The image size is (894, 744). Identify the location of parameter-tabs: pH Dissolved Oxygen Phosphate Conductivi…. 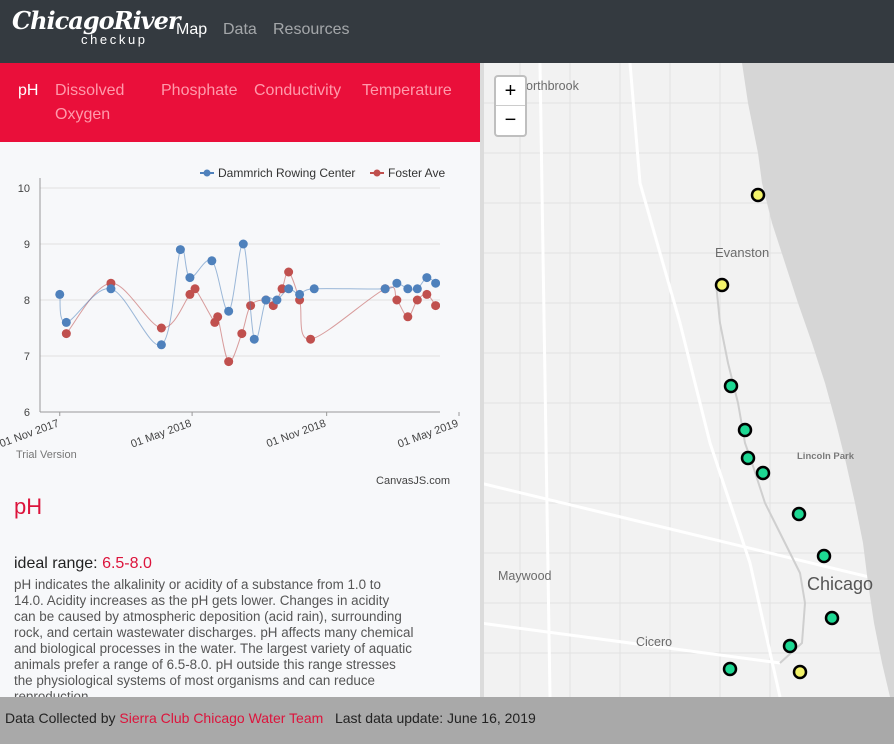
(240, 102).